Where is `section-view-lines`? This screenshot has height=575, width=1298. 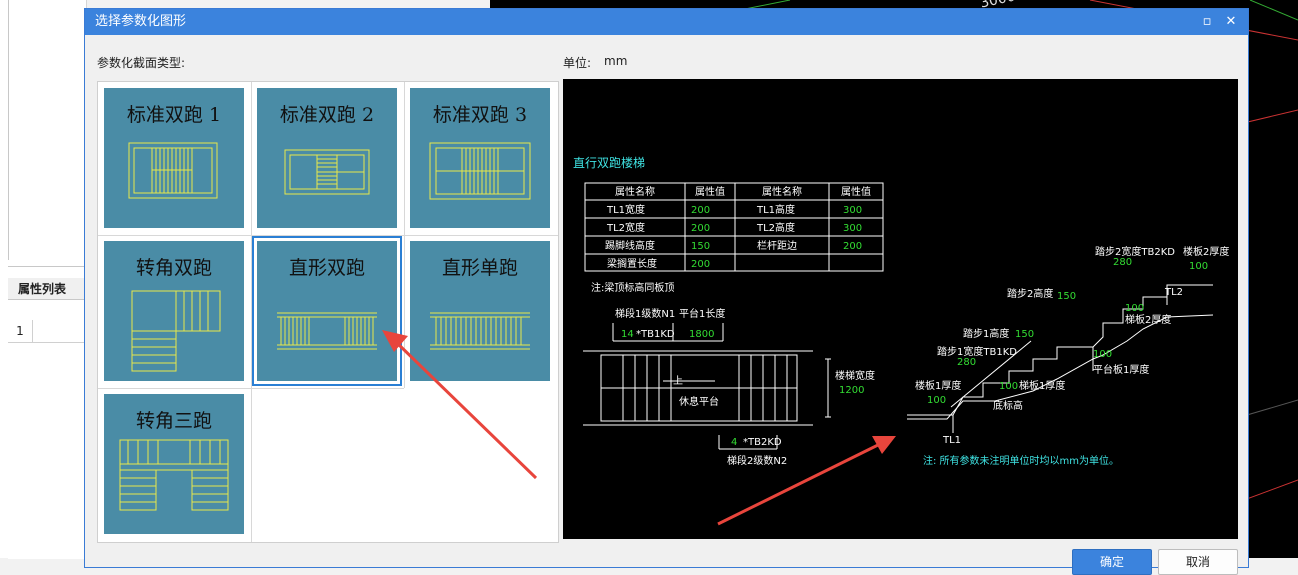
section-view-lines is located at coordinates (1060, 358).